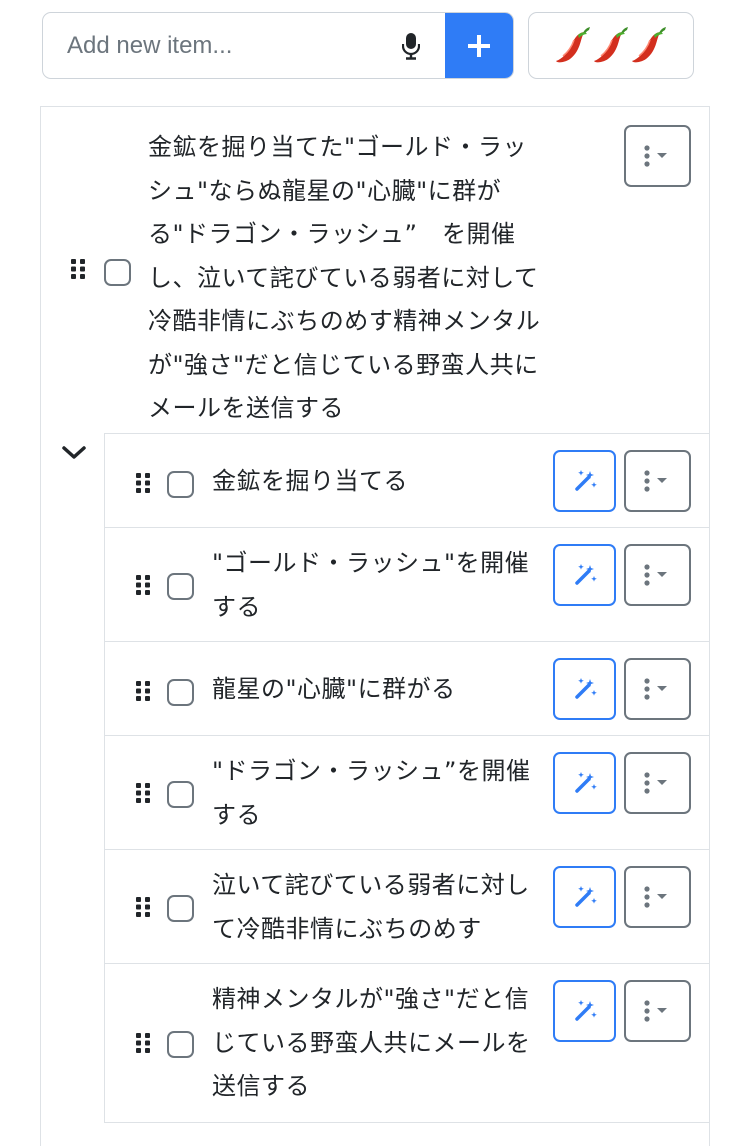 The height and width of the screenshot is (1146, 750). I want to click on microphone-icon, so click(411, 46).